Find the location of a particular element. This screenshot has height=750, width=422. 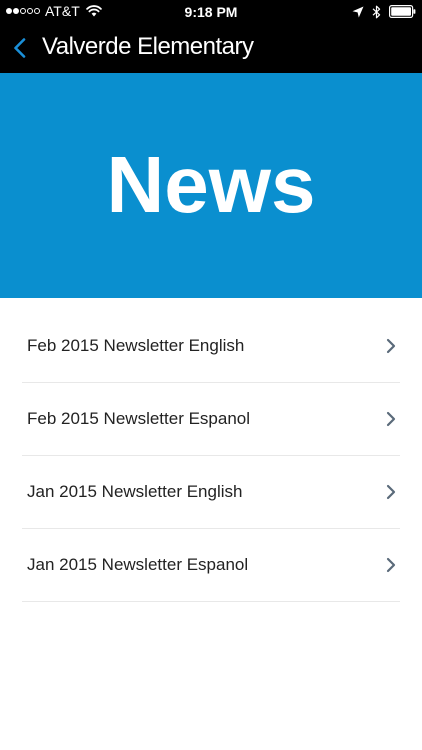

list-item-label: Jan 2015 Newsletter English is located at coordinates (135, 491).